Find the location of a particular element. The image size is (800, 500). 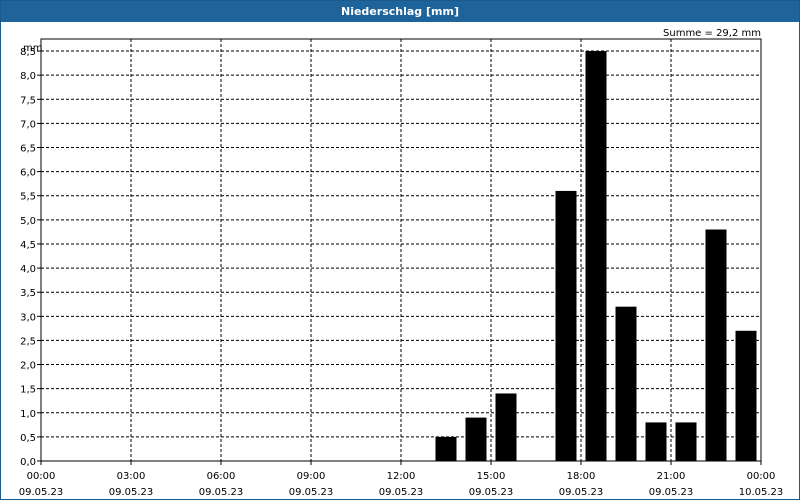

y-tick-label: 7,0 is located at coordinates (28, 124).